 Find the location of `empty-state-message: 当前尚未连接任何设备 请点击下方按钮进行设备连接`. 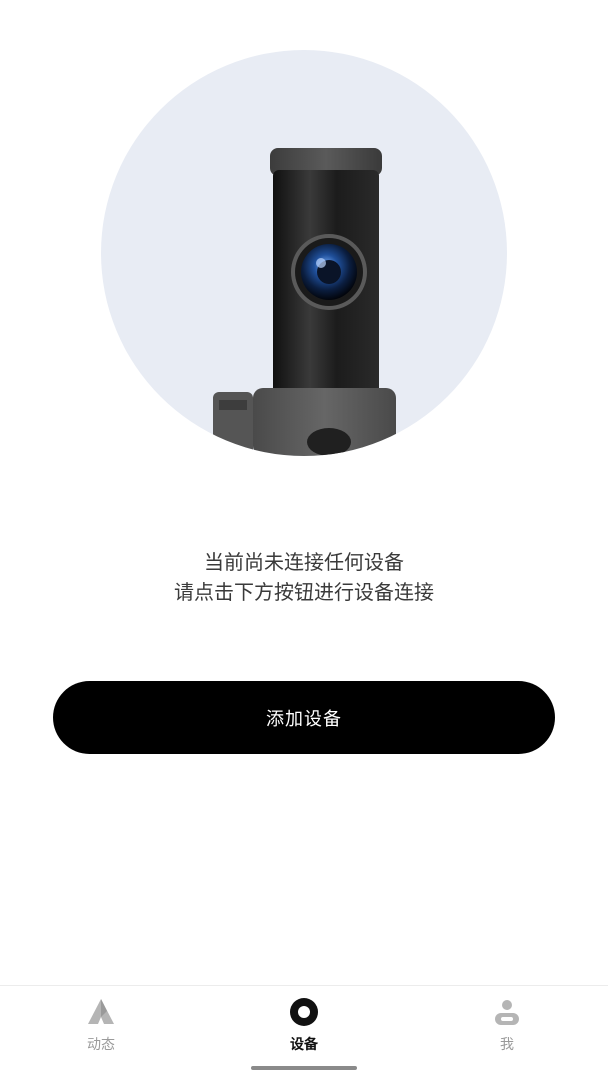

empty-state-message: 当前尚未连接任何设备 请点击下方按钮进行设备连接 is located at coordinates (304, 577).